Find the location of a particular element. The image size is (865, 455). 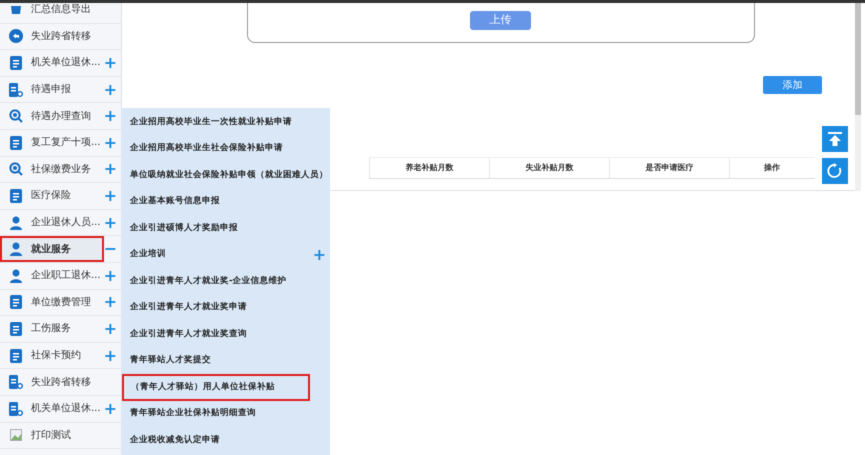

sidebar-item: 社保缴费业务 is located at coordinates (52, 169).